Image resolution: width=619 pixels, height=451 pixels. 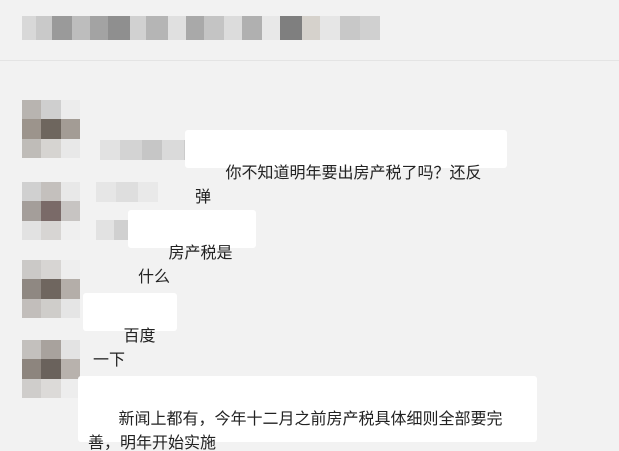 I want to click on sender-name-redacted, so click(x=127, y=192).